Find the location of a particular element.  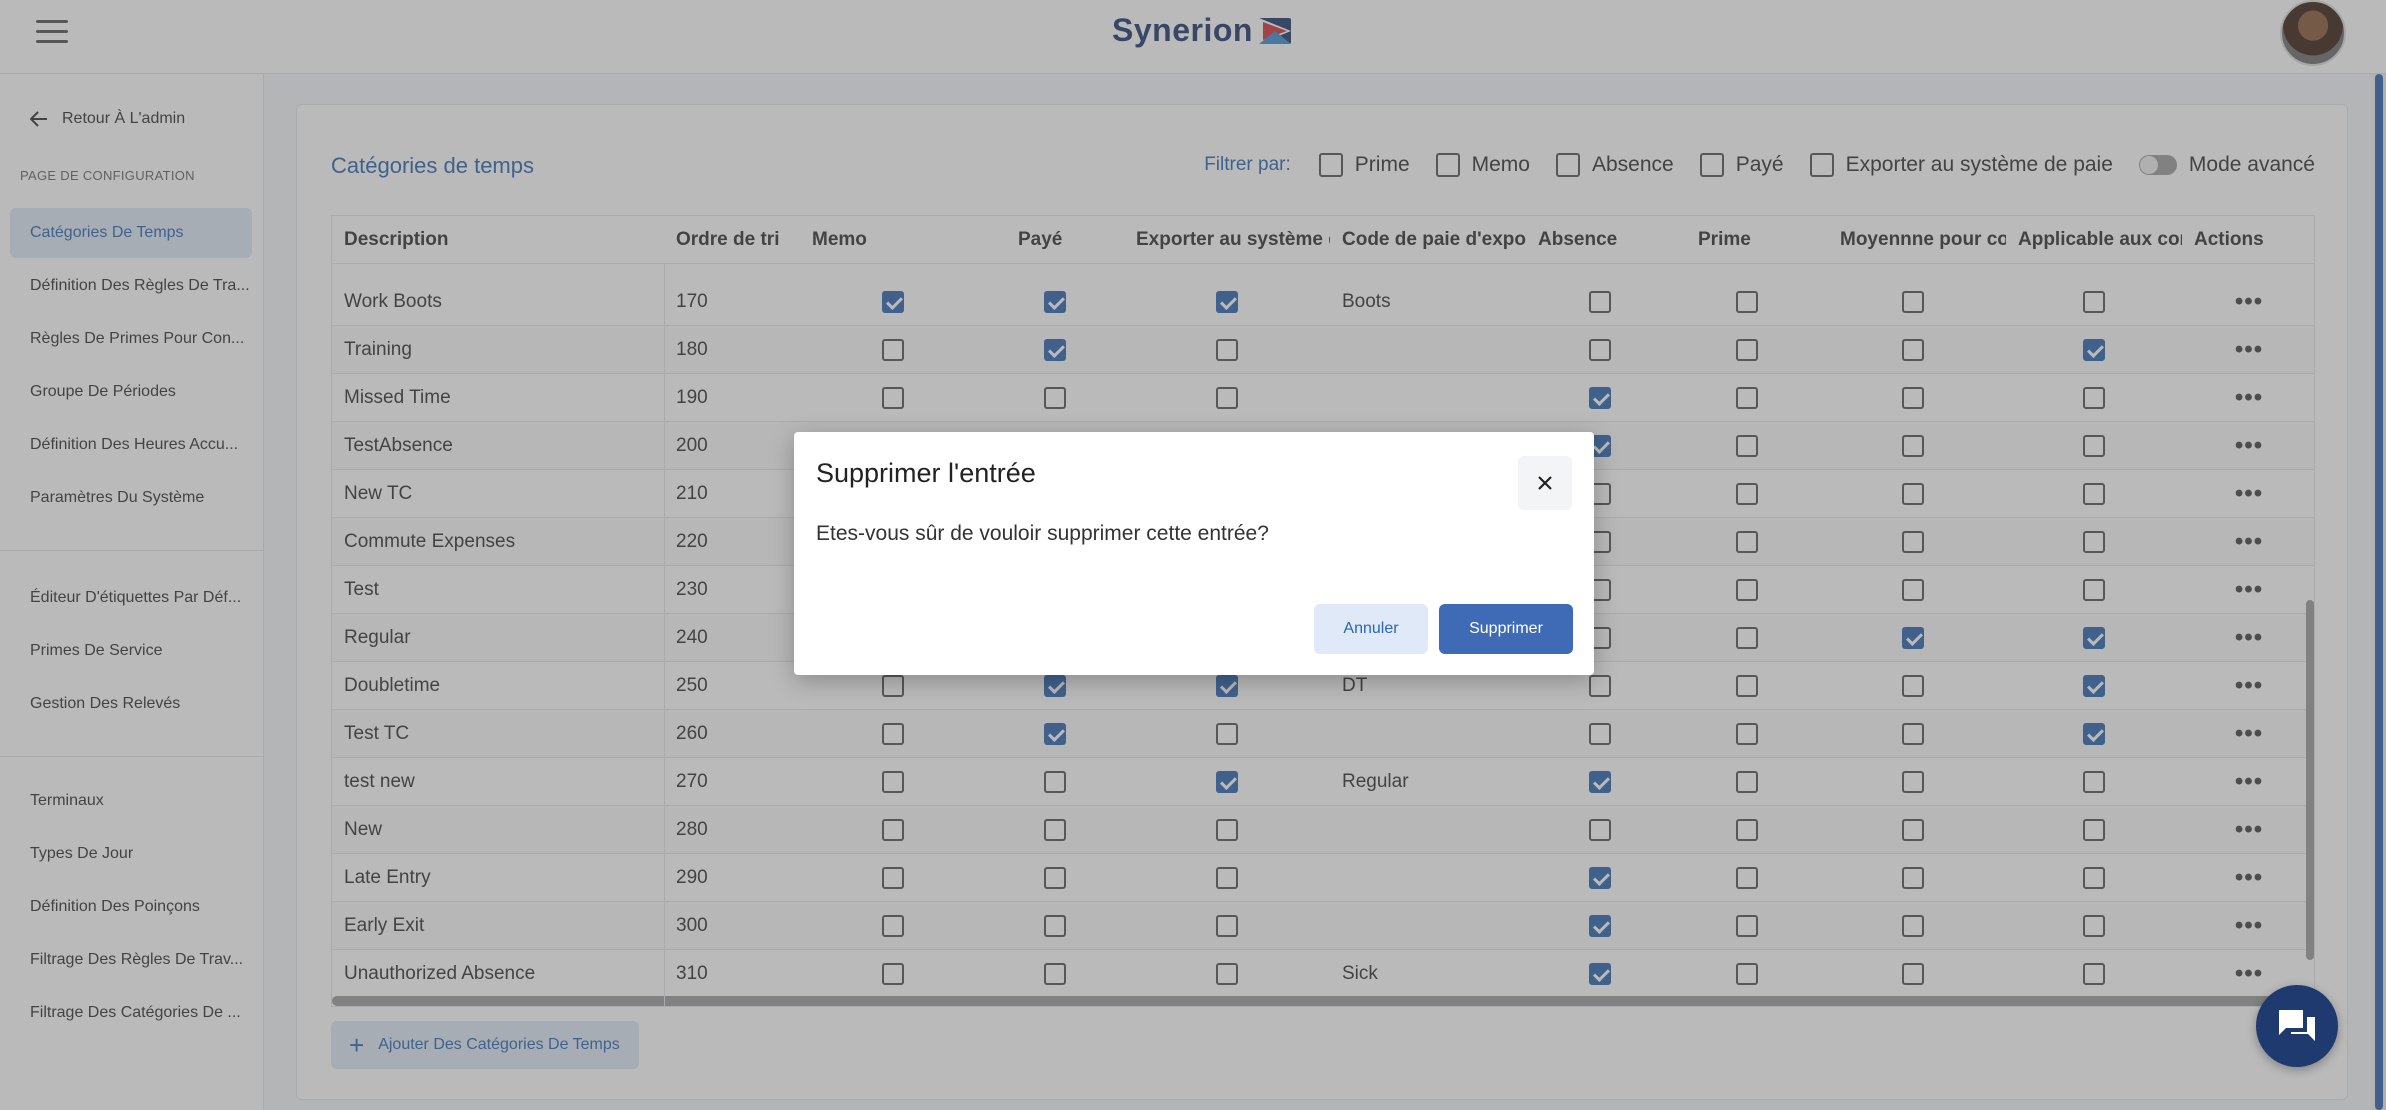

cancel-button: Annuler is located at coordinates (1371, 629).